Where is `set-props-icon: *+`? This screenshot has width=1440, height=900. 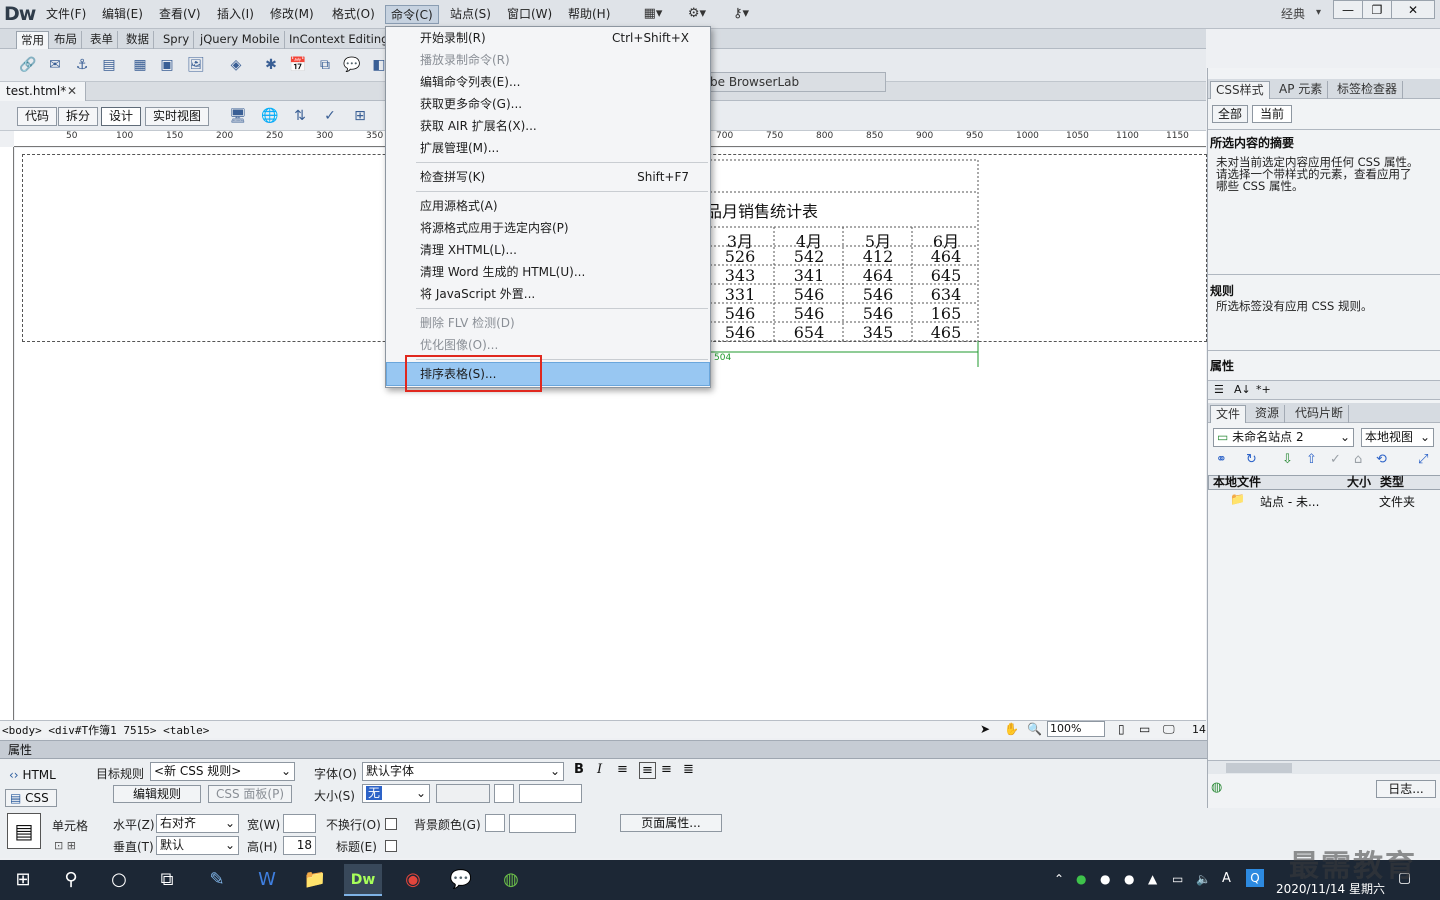 set-props-icon: *+ is located at coordinates (1263, 389).